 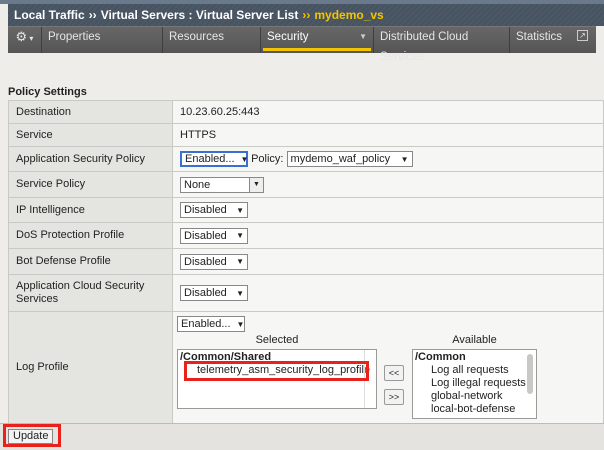 What do you see at coordinates (90, 210) in the screenshot?
I see `ip-label: IP Intelligence` at bounding box center [90, 210].